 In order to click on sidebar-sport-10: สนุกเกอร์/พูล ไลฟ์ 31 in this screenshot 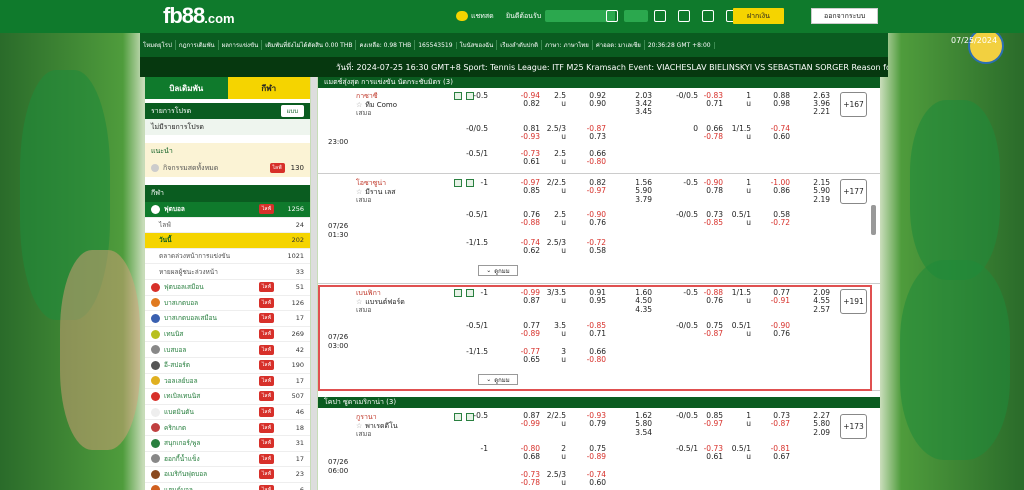, I will do `click(227, 444)`.